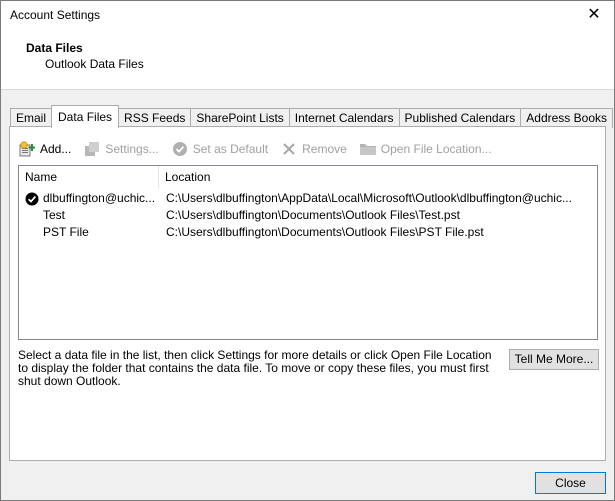  What do you see at coordinates (32, 199) in the screenshot?
I see `default-checkmark-icon` at bounding box center [32, 199].